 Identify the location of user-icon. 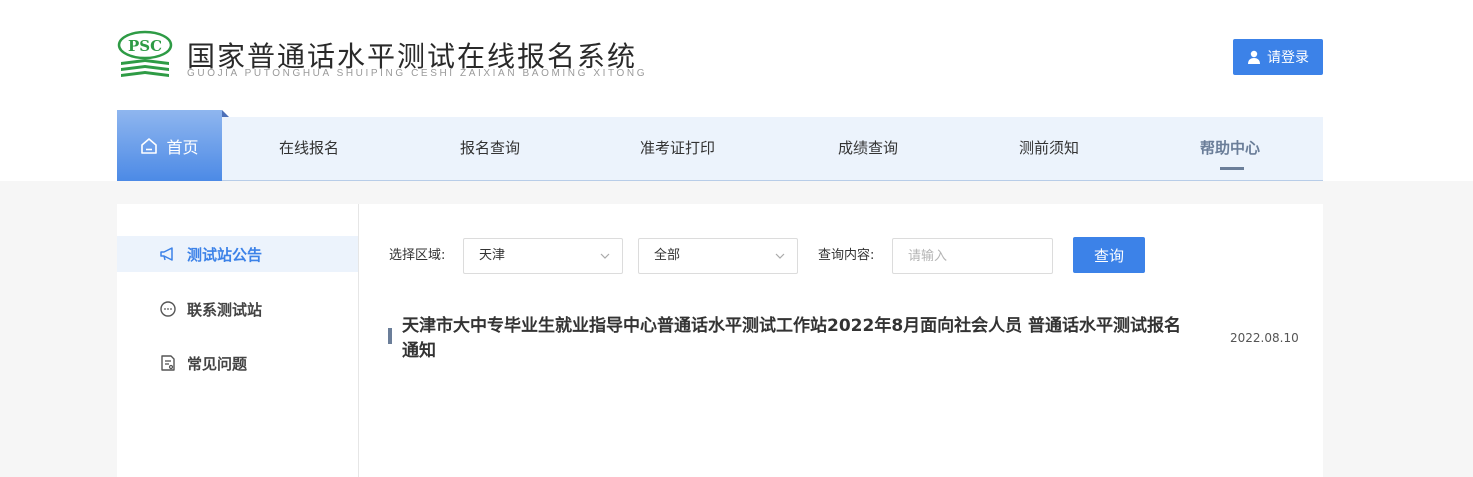
(1254, 57).